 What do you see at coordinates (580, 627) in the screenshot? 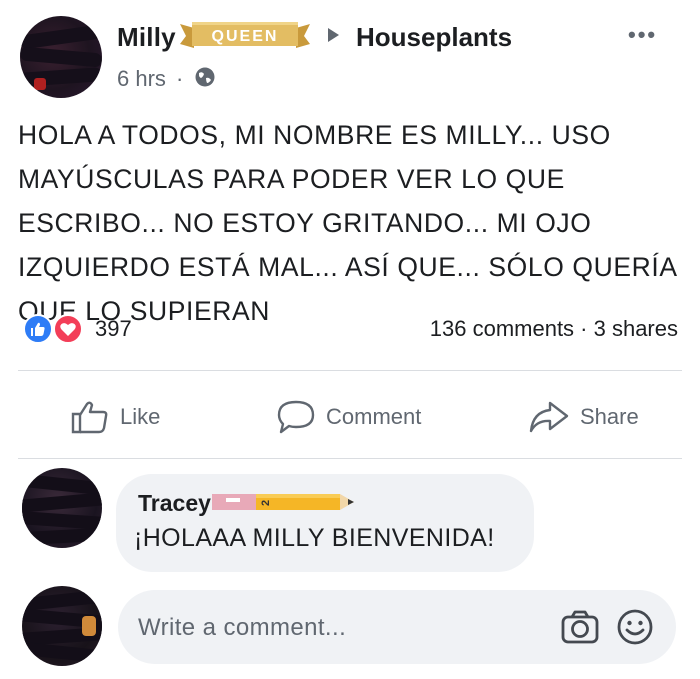
I see `camera-icon` at bounding box center [580, 627].